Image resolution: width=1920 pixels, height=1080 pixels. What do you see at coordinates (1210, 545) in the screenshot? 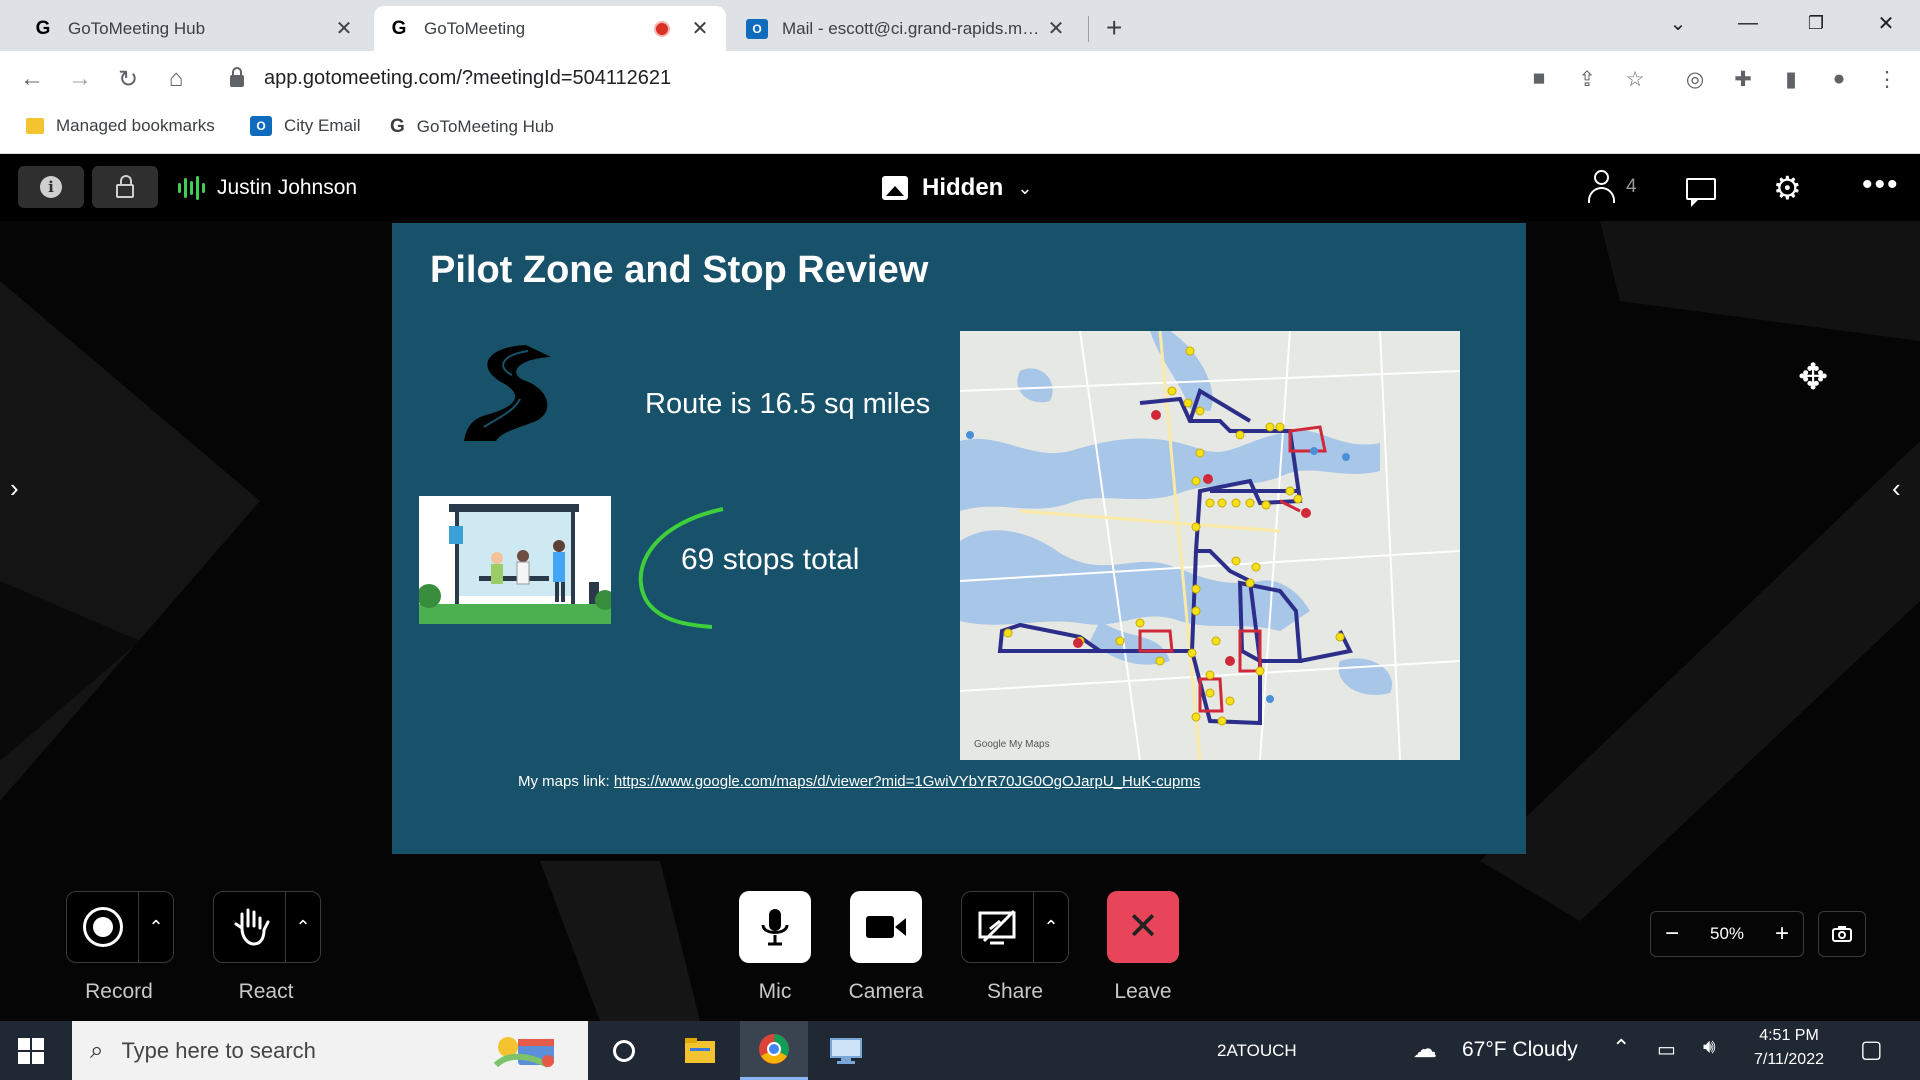
I see `map-image` at bounding box center [1210, 545].